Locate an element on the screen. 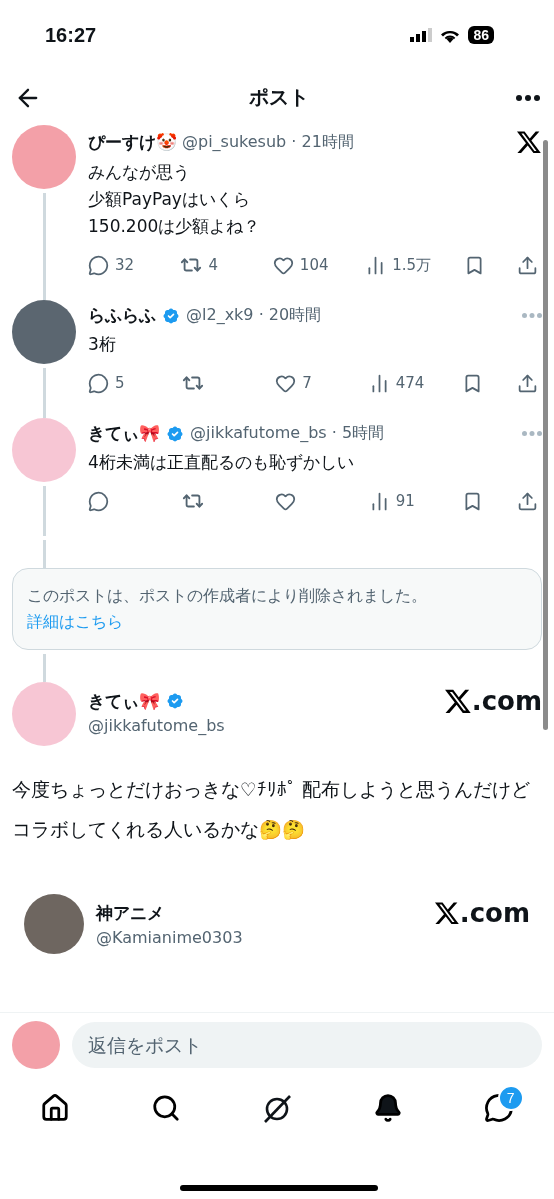  count: 32 is located at coordinates (125, 265).